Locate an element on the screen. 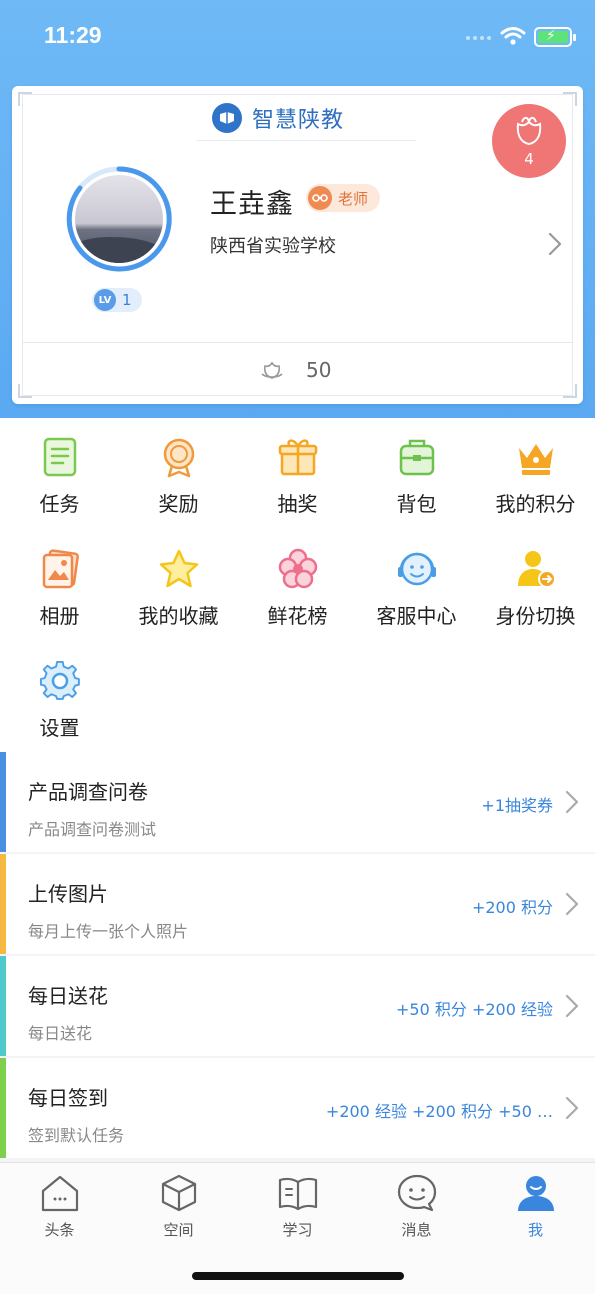 This screenshot has width=595, height=1294. gift-icon is located at coordinates (298, 457).